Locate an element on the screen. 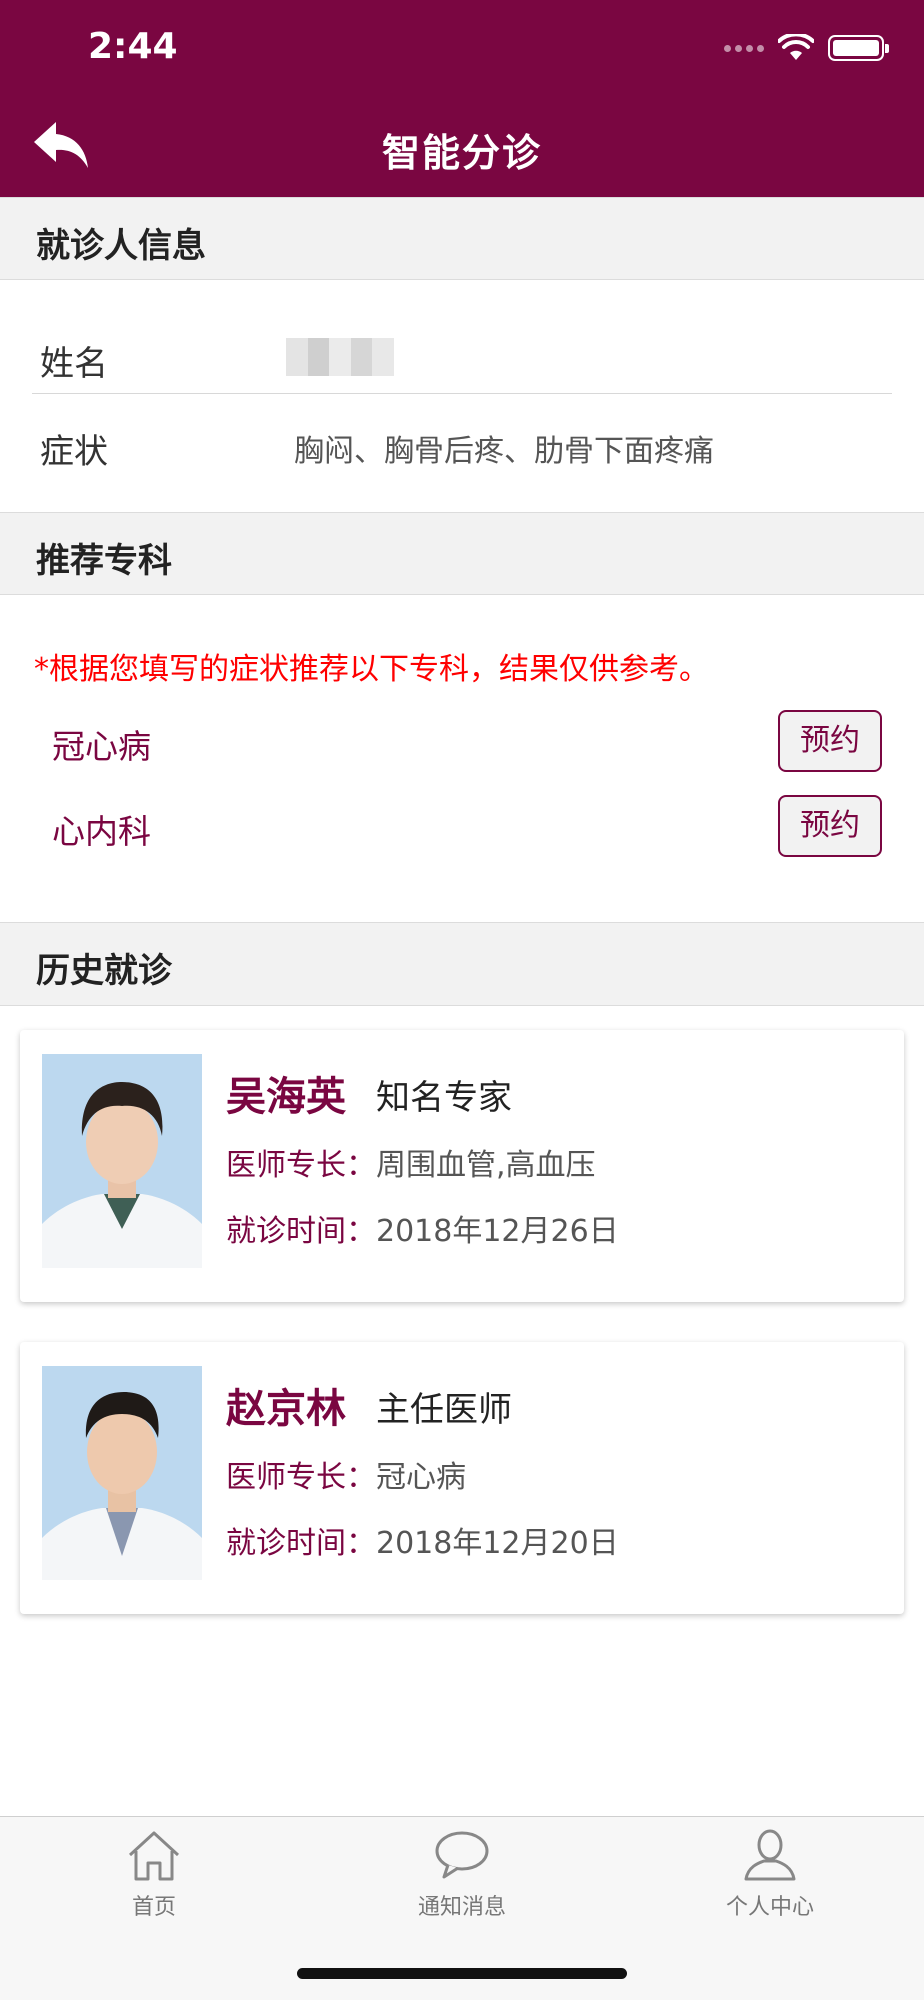 This screenshot has width=924, height=2000. tab-home: 首页 is located at coordinates (154, 1874).